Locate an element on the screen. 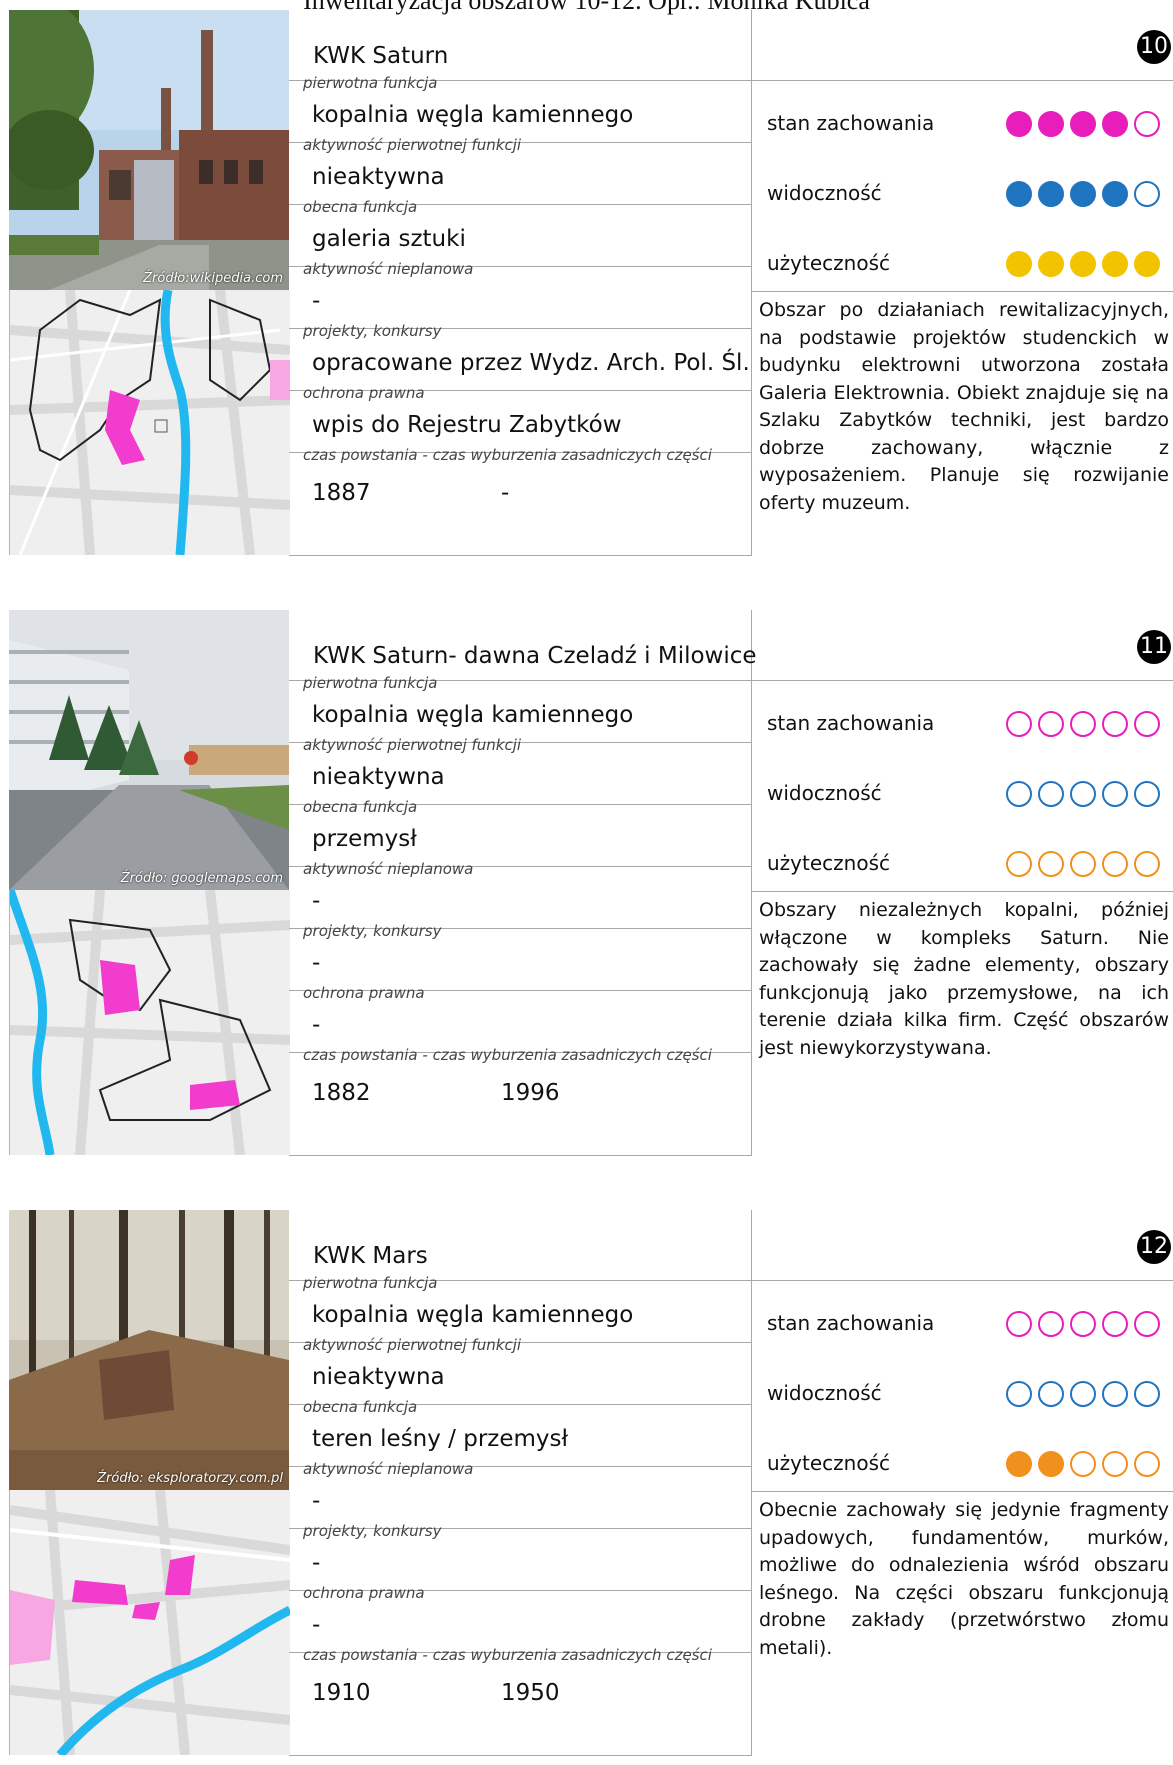  area-title: KWK Saturn is located at coordinates (381, 56).